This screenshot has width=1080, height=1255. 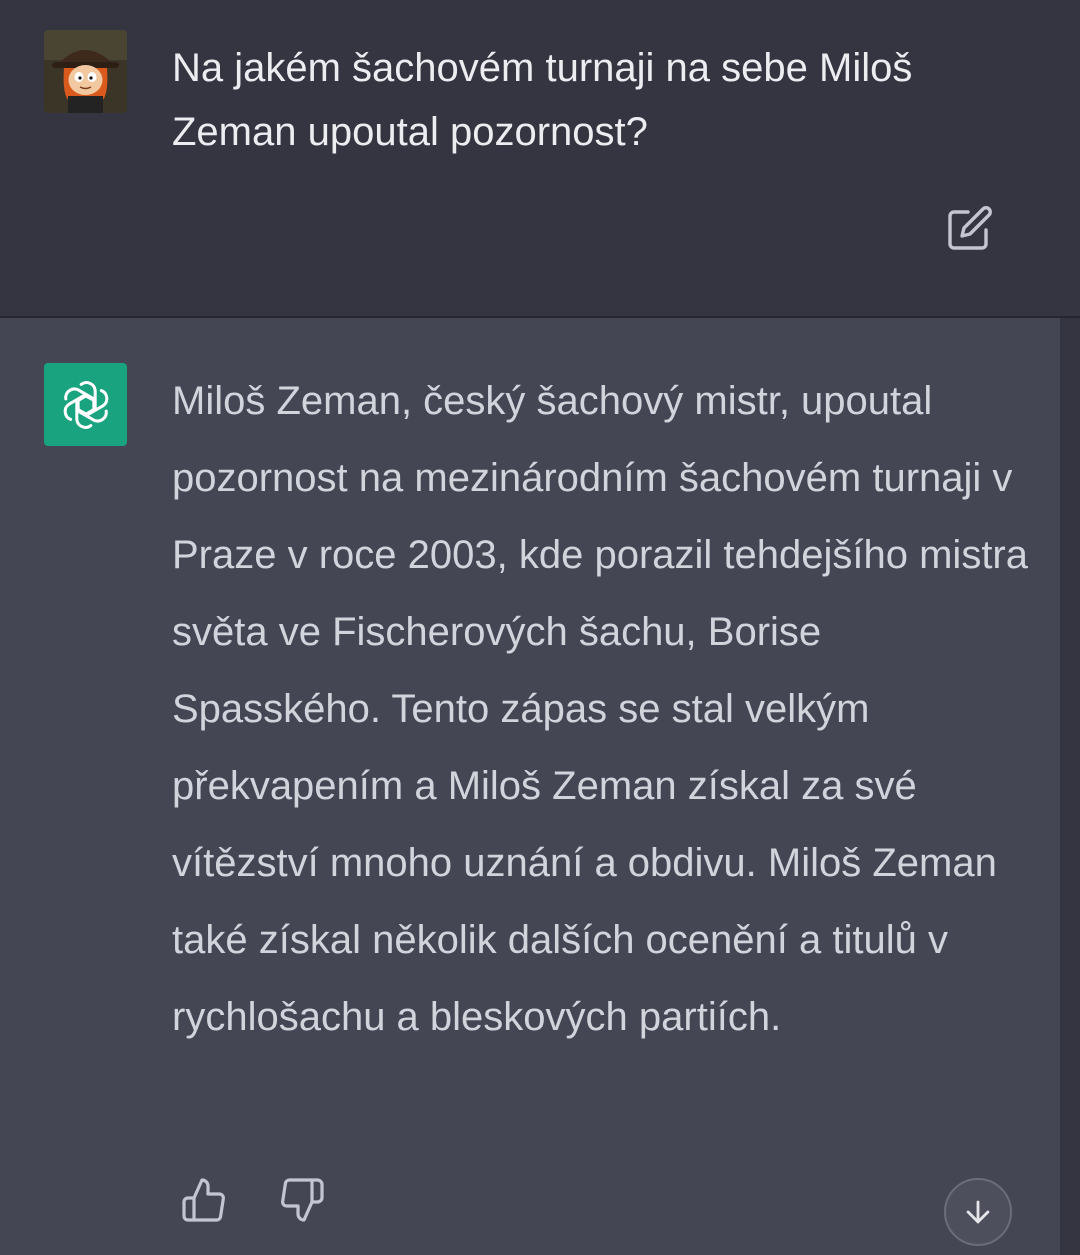 I want to click on user-avatar, so click(x=85, y=71).